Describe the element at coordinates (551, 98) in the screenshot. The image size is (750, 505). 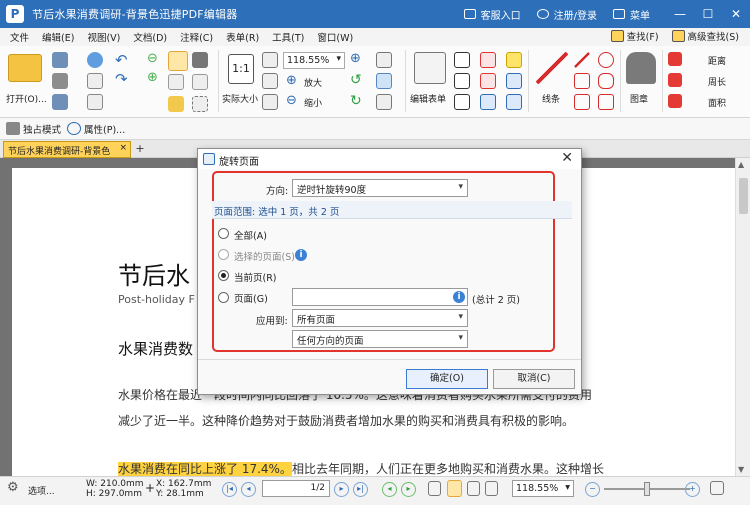
I see `line-button: 线条` at that location.